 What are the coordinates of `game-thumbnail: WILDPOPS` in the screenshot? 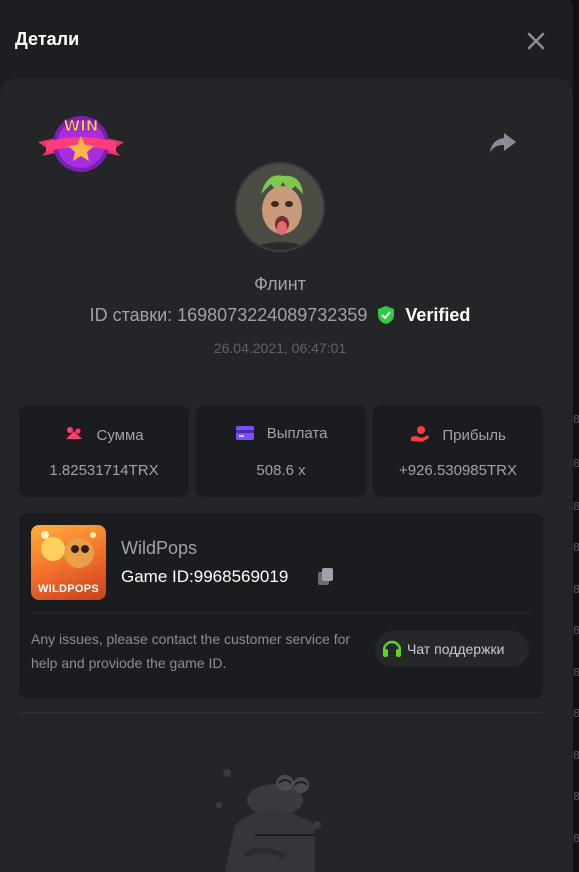 It's located at (68, 562).